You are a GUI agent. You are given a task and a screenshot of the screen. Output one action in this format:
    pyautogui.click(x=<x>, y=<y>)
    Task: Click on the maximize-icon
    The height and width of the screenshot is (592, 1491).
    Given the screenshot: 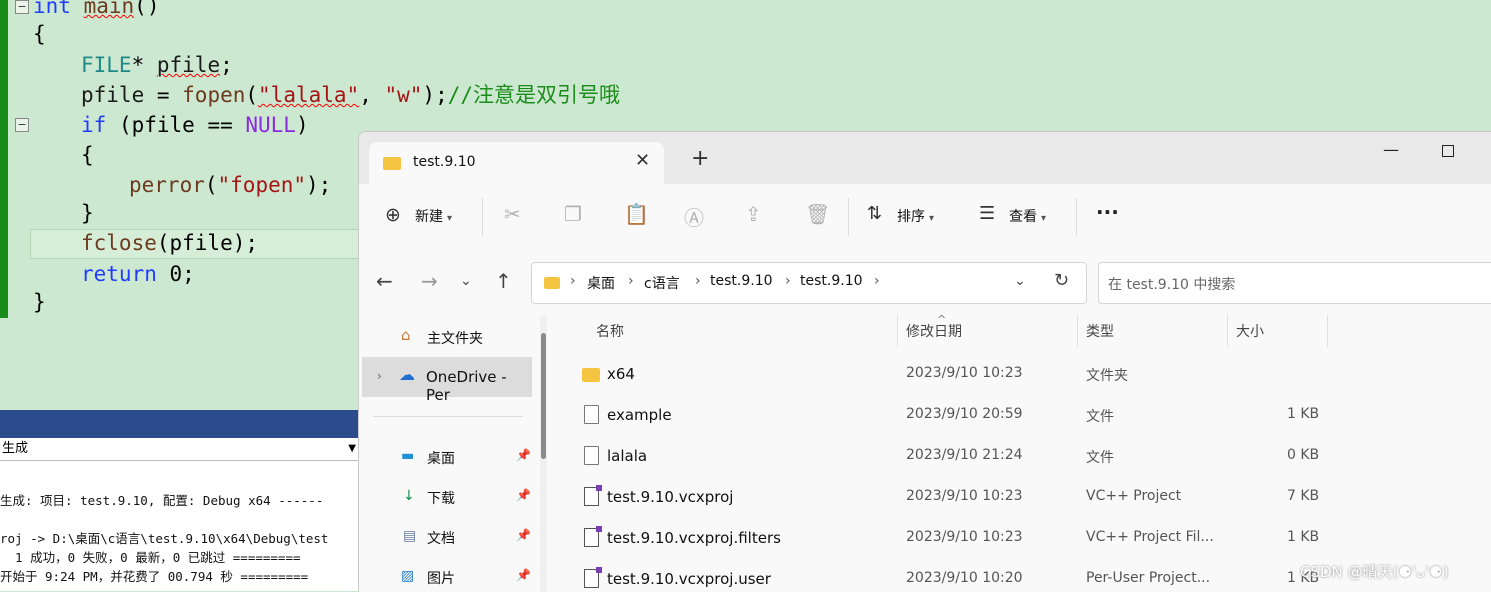 What is the action you would take?
    pyautogui.click(x=1448, y=151)
    